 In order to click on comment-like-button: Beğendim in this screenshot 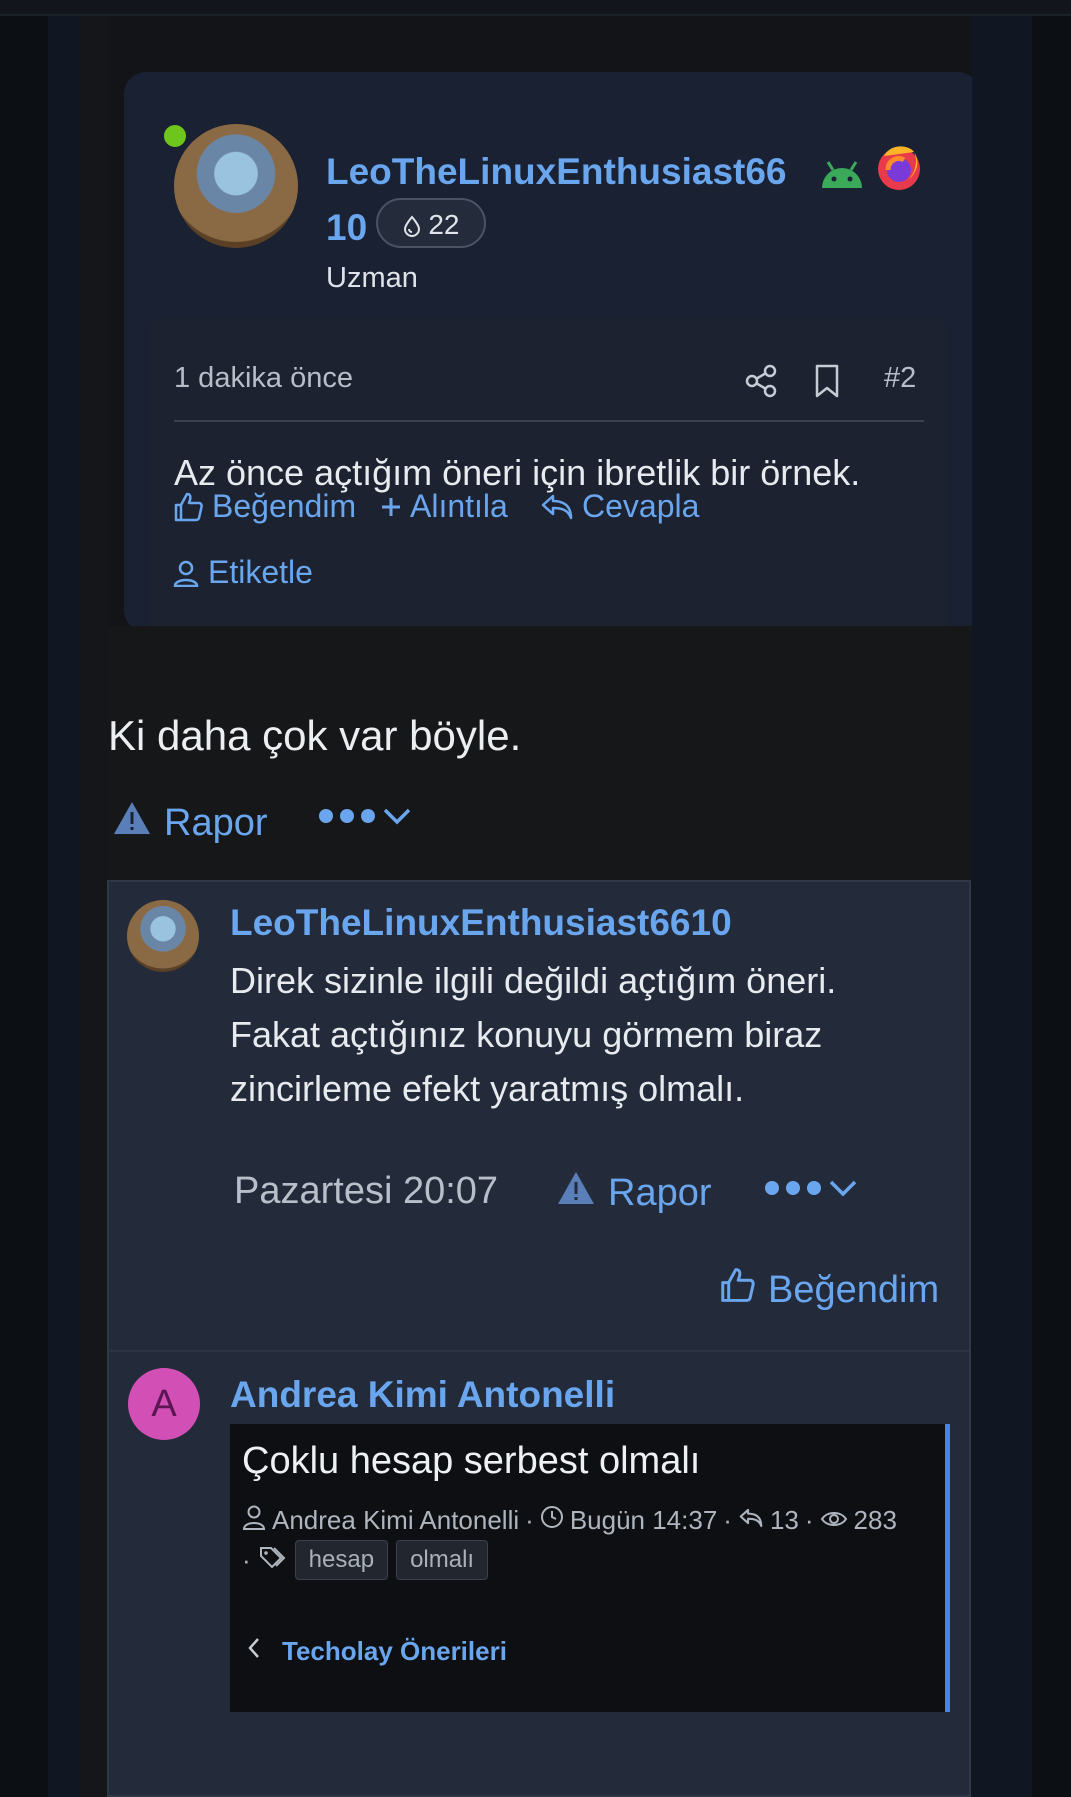, I will do `click(828, 1290)`.